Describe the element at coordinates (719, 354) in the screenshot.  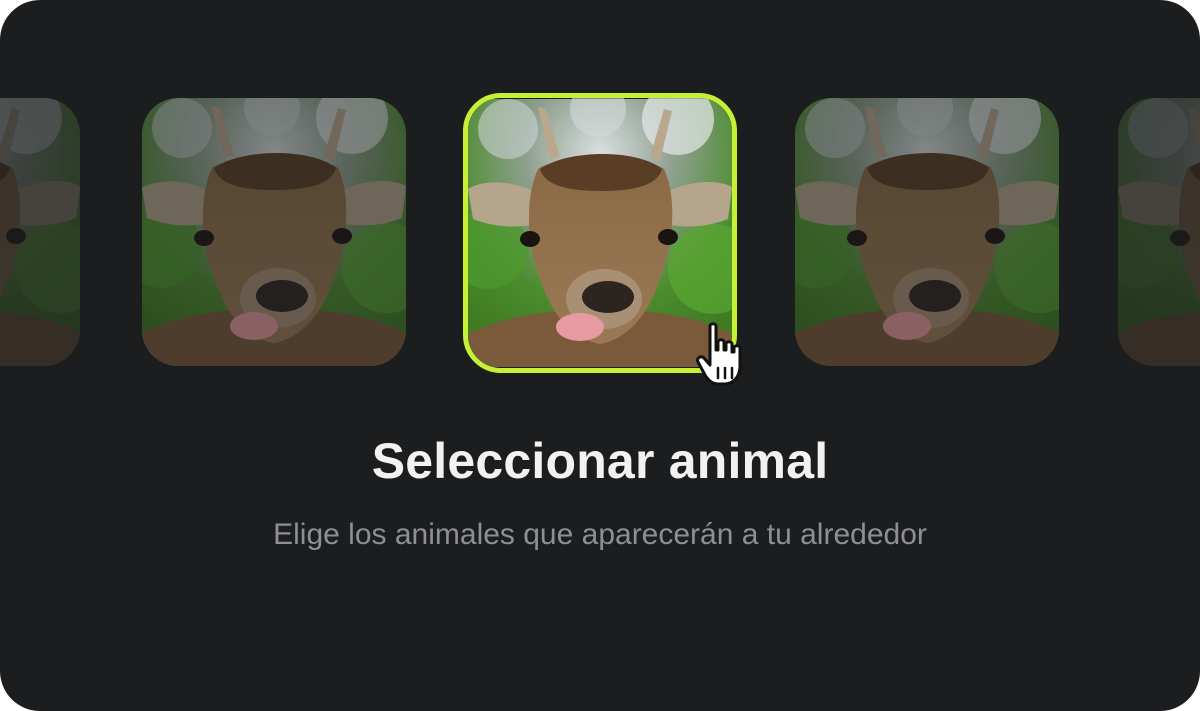
I see `hand-pointer-icon` at that location.